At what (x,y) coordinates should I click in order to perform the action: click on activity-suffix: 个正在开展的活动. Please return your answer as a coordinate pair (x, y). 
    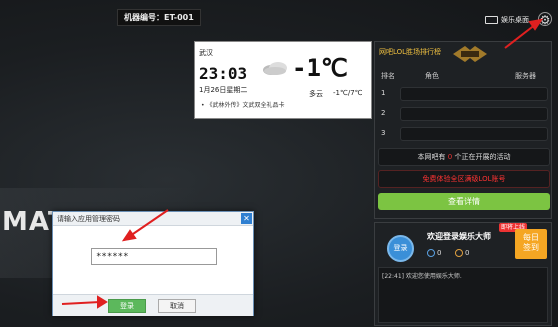
    Looking at the image, I should click on (482, 157).